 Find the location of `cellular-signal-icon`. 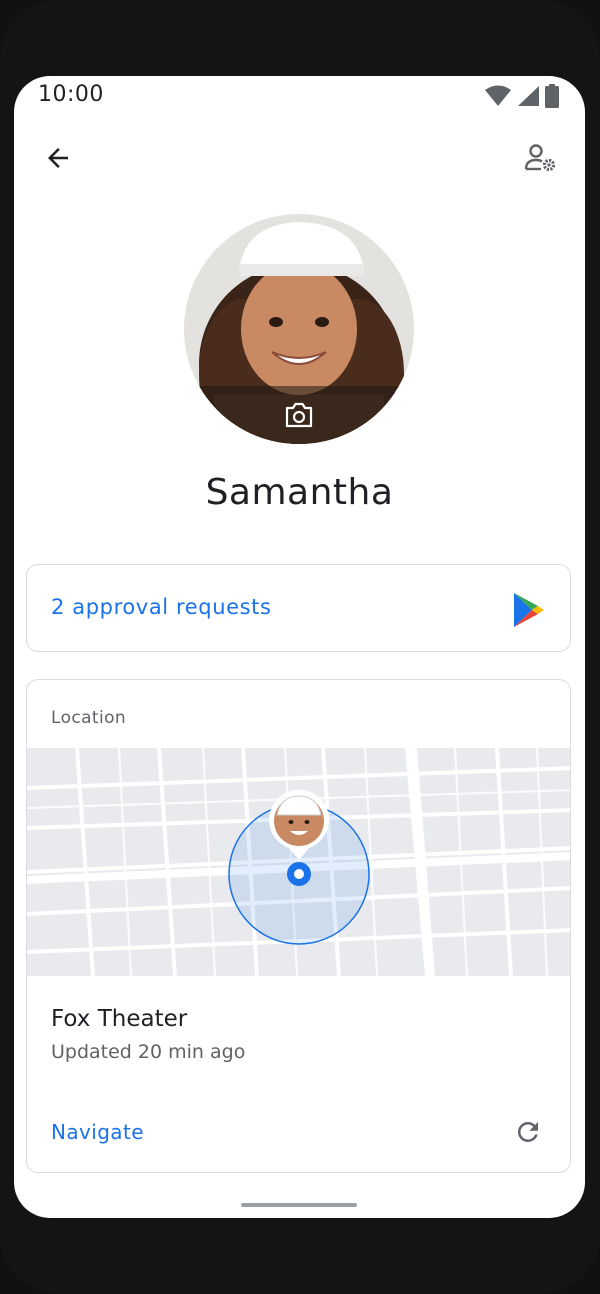

cellular-signal-icon is located at coordinates (528, 96).